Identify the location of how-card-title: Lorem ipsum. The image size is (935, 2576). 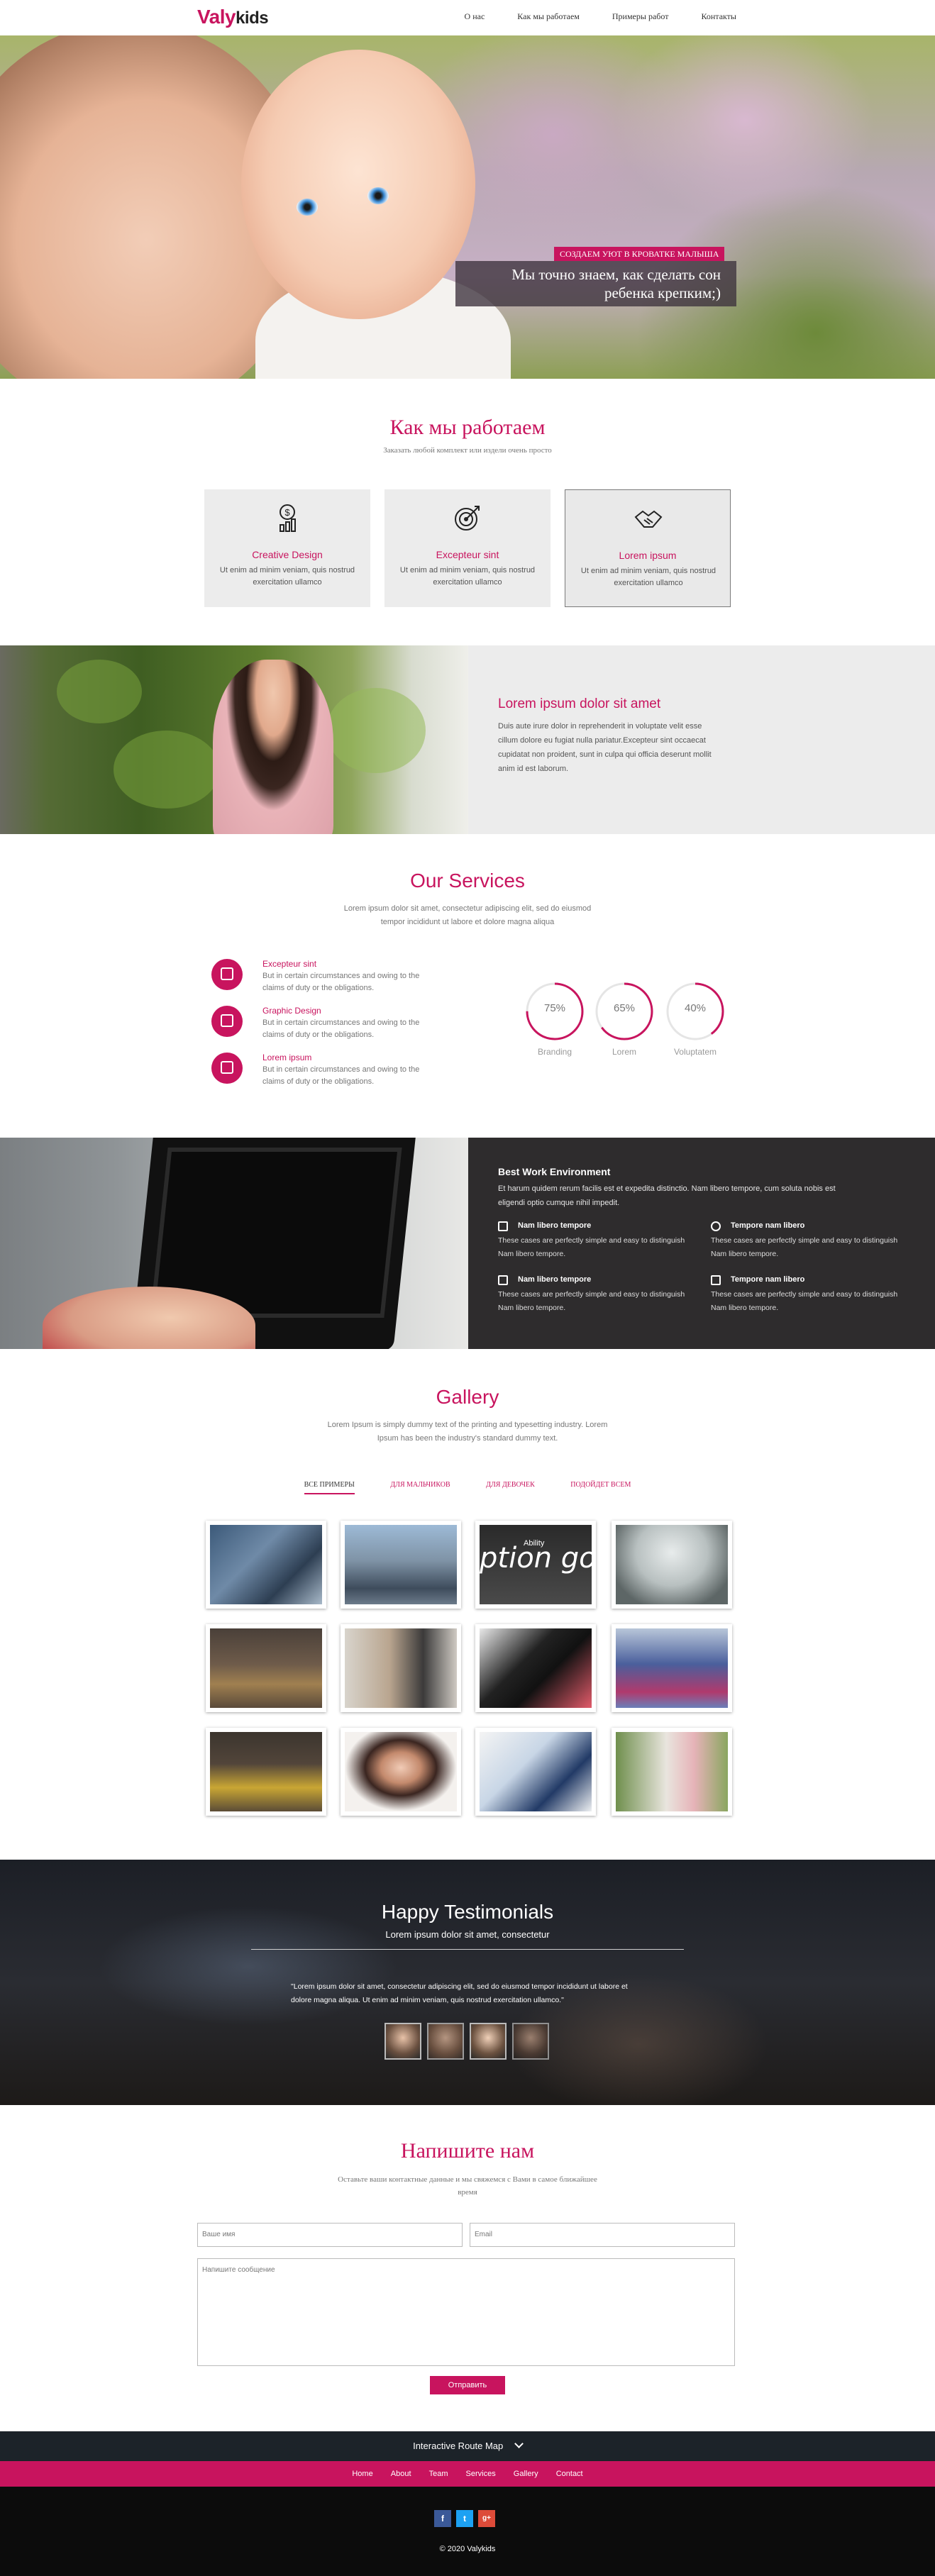
(648, 555).